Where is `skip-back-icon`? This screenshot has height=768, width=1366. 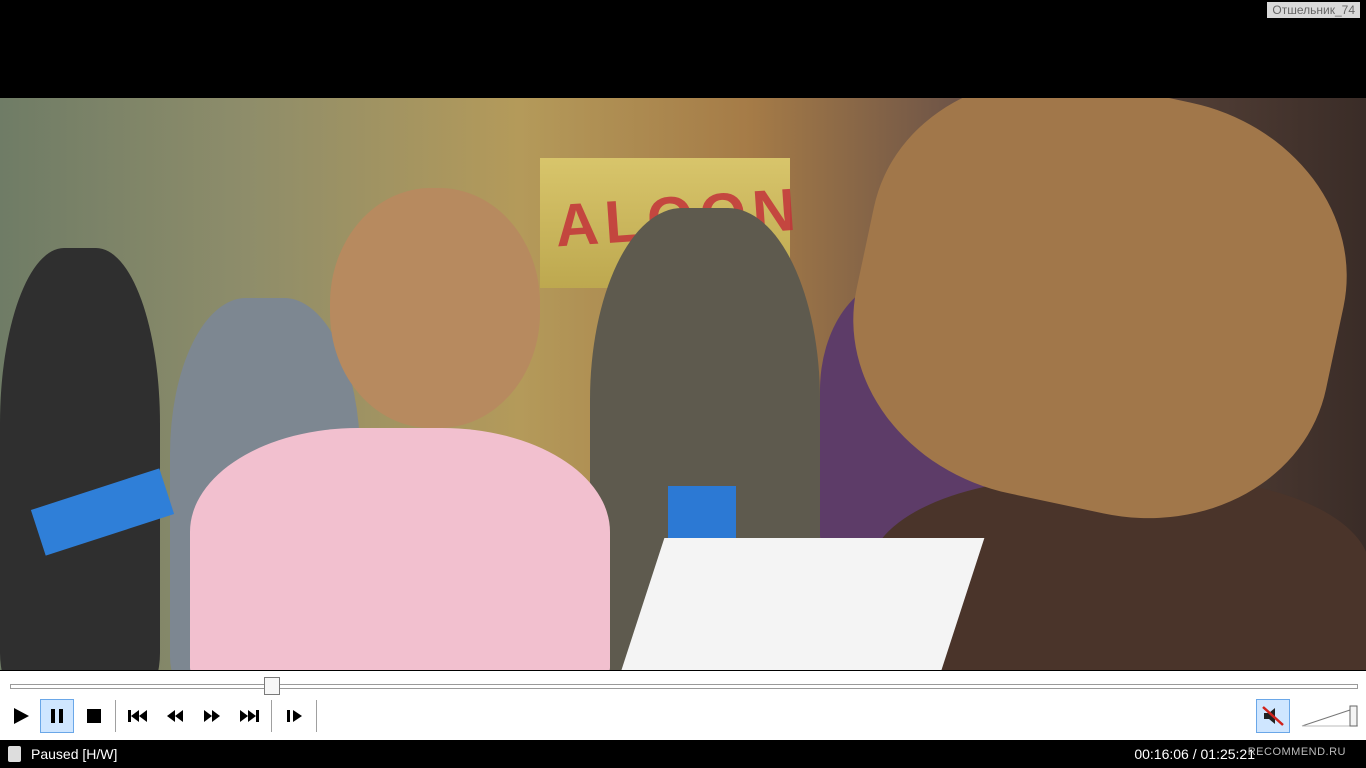
skip-back-icon is located at coordinates (137, 716).